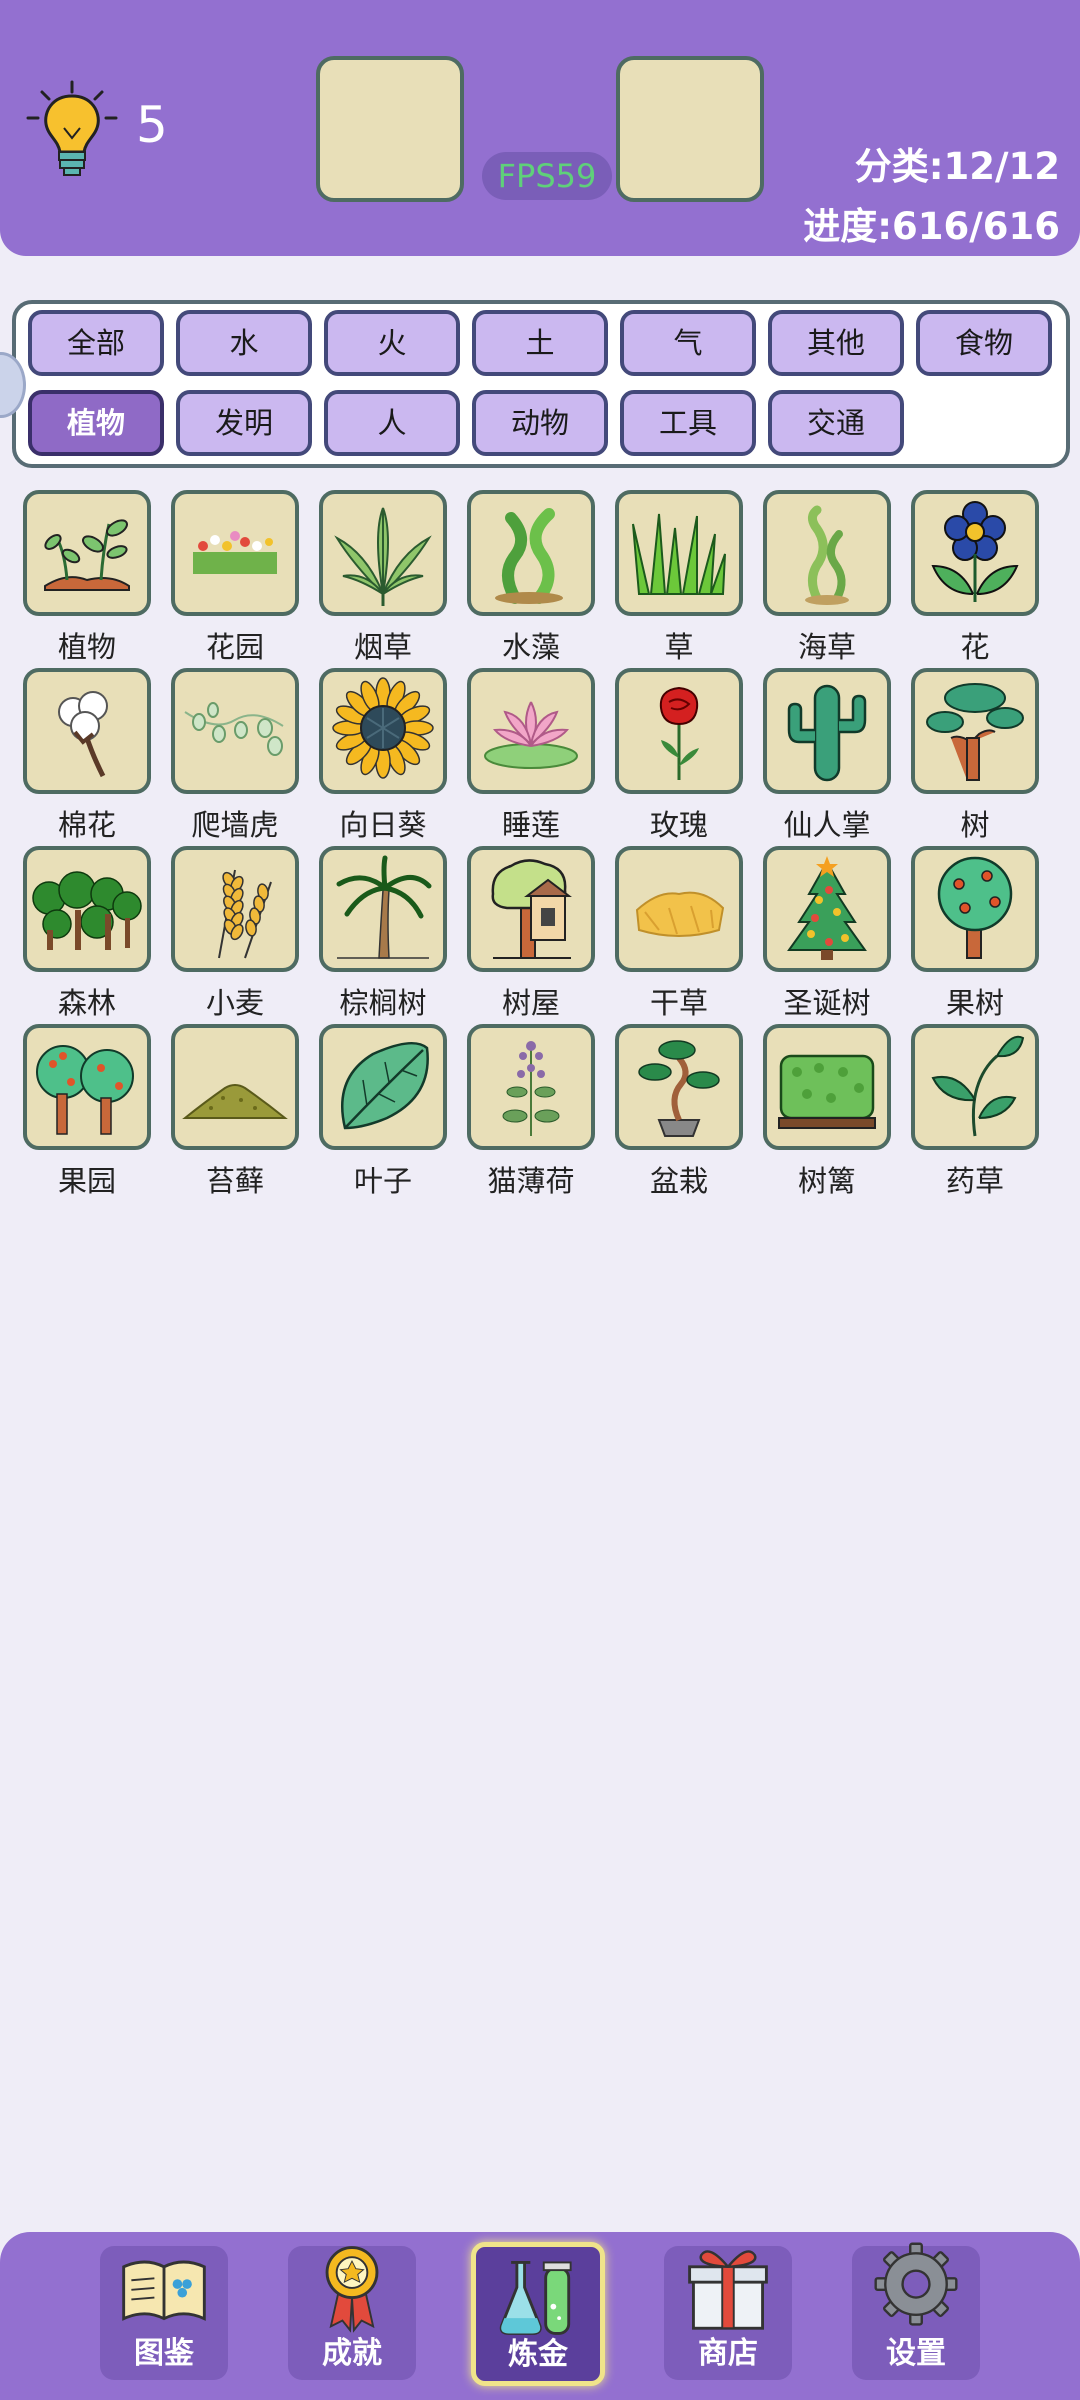 The image size is (1080, 2400). What do you see at coordinates (540, 343) in the screenshot?
I see `filter-tab-3: 土` at bounding box center [540, 343].